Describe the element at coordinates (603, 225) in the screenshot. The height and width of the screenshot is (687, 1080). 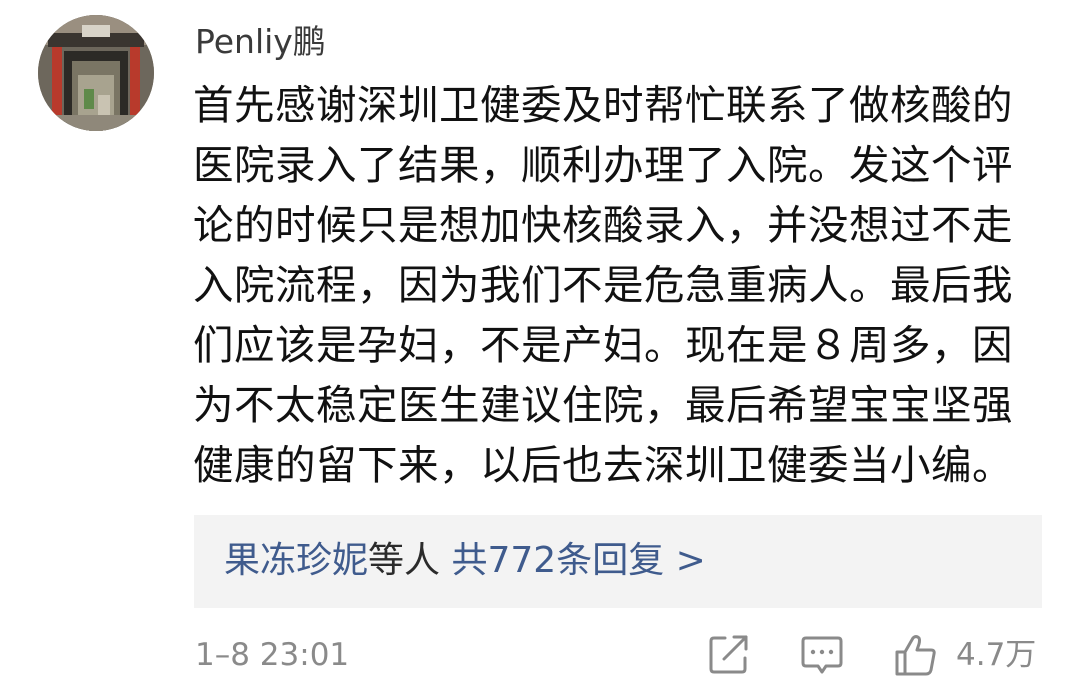
I see `comment-line: 论的时候只是想加快核酸录入，并没想过不走` at that location.